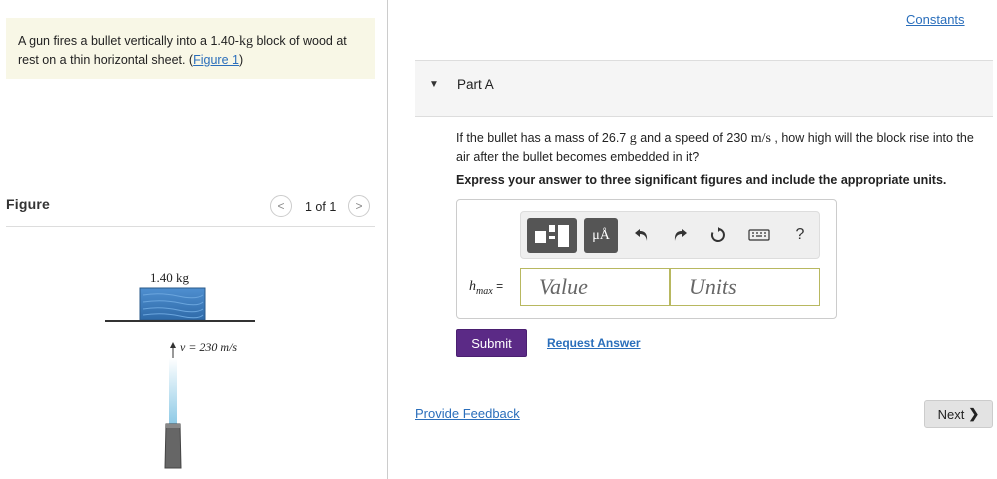 Image resolution: width=997 pixels, height=479 pixels. I want to click on caret-down-icon: ▼, so click(434, 84).